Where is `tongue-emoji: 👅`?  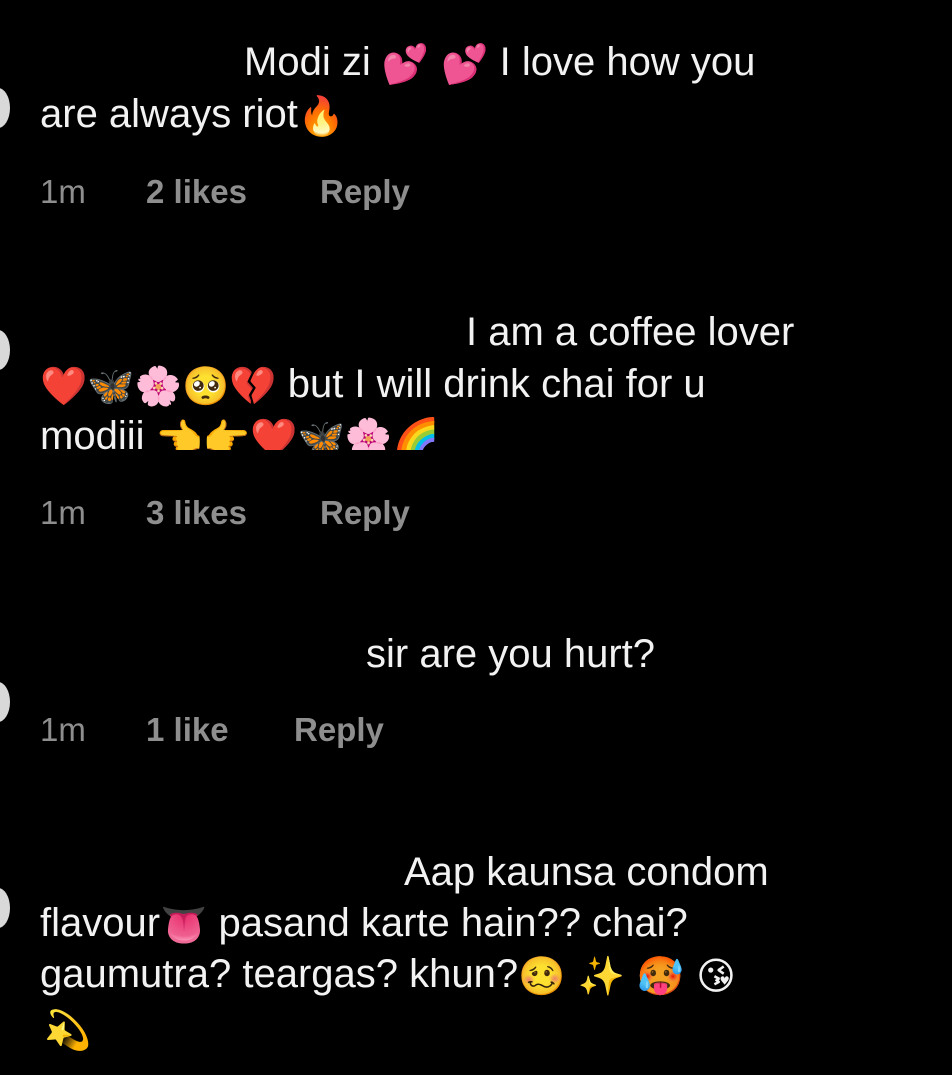
tongue-emoji: 👅 is located at coordinates (184, 925).